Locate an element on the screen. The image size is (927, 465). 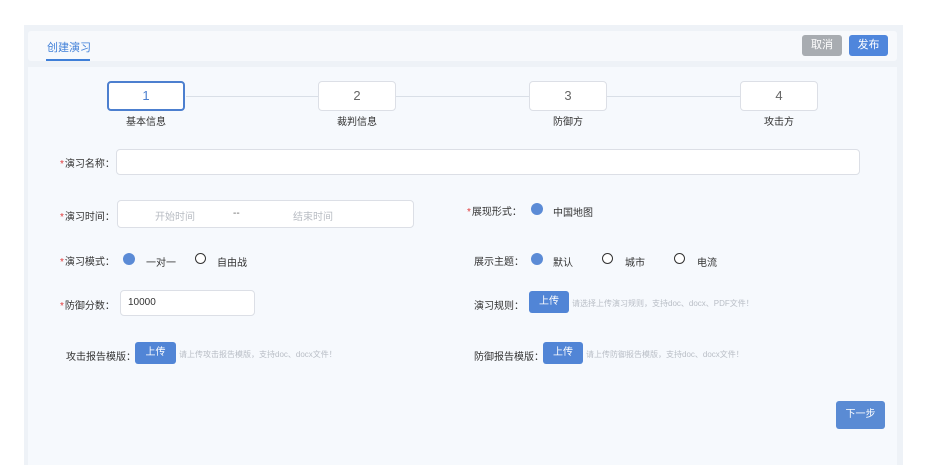
step-1-label: 基本信息 is located at coordinates (146, 122).